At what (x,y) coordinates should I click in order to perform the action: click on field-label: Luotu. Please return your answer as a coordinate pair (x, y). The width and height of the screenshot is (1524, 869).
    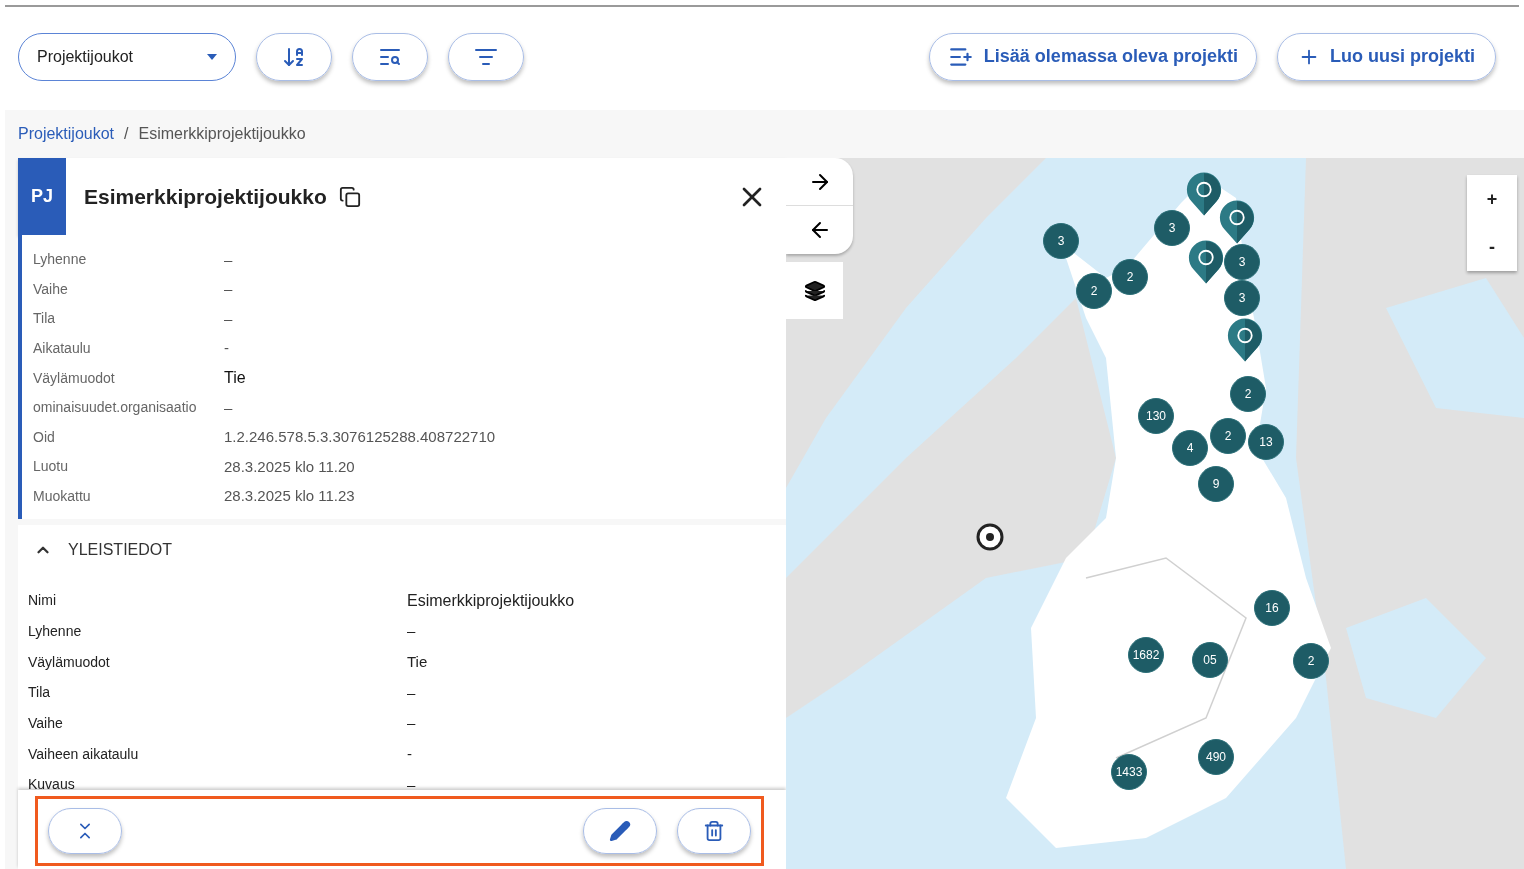
    Looking at the image, I should click on (51, 467).